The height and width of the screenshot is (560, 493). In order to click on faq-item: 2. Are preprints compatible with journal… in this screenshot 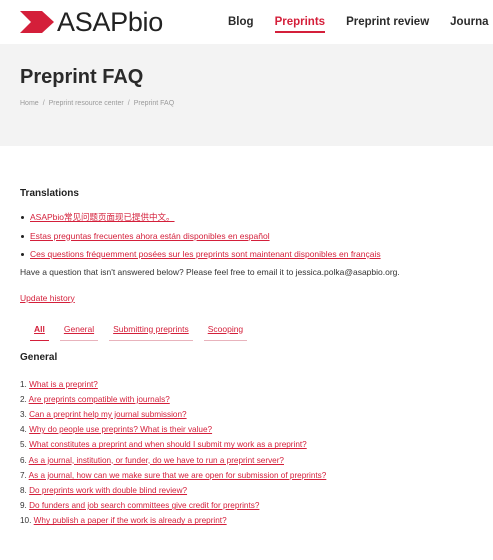, I will do `click(255, 399)`.